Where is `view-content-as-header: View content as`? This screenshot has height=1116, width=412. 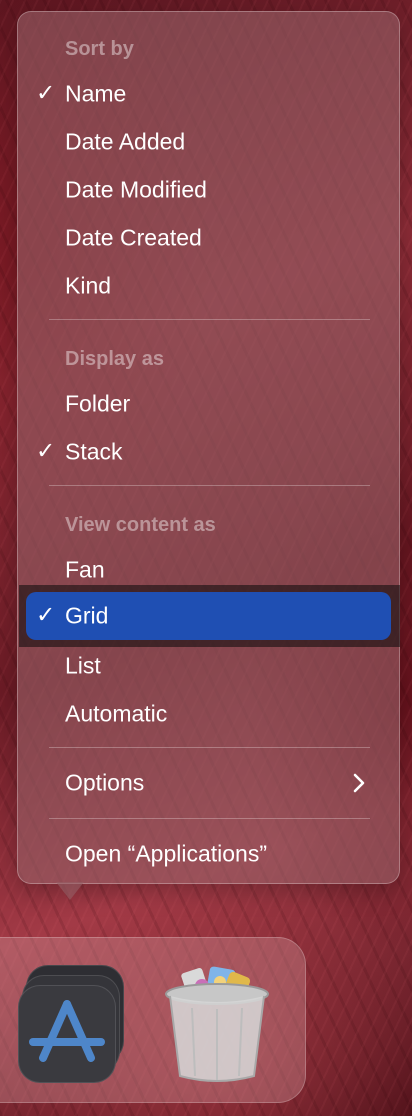
view-content-as-header: View content as is located at coordinates (140, 525).